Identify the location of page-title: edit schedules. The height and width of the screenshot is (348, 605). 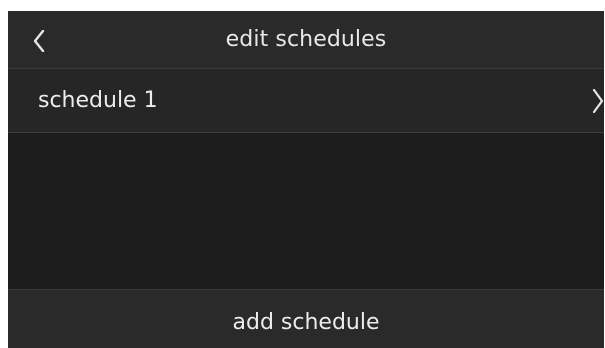
(306, 39).